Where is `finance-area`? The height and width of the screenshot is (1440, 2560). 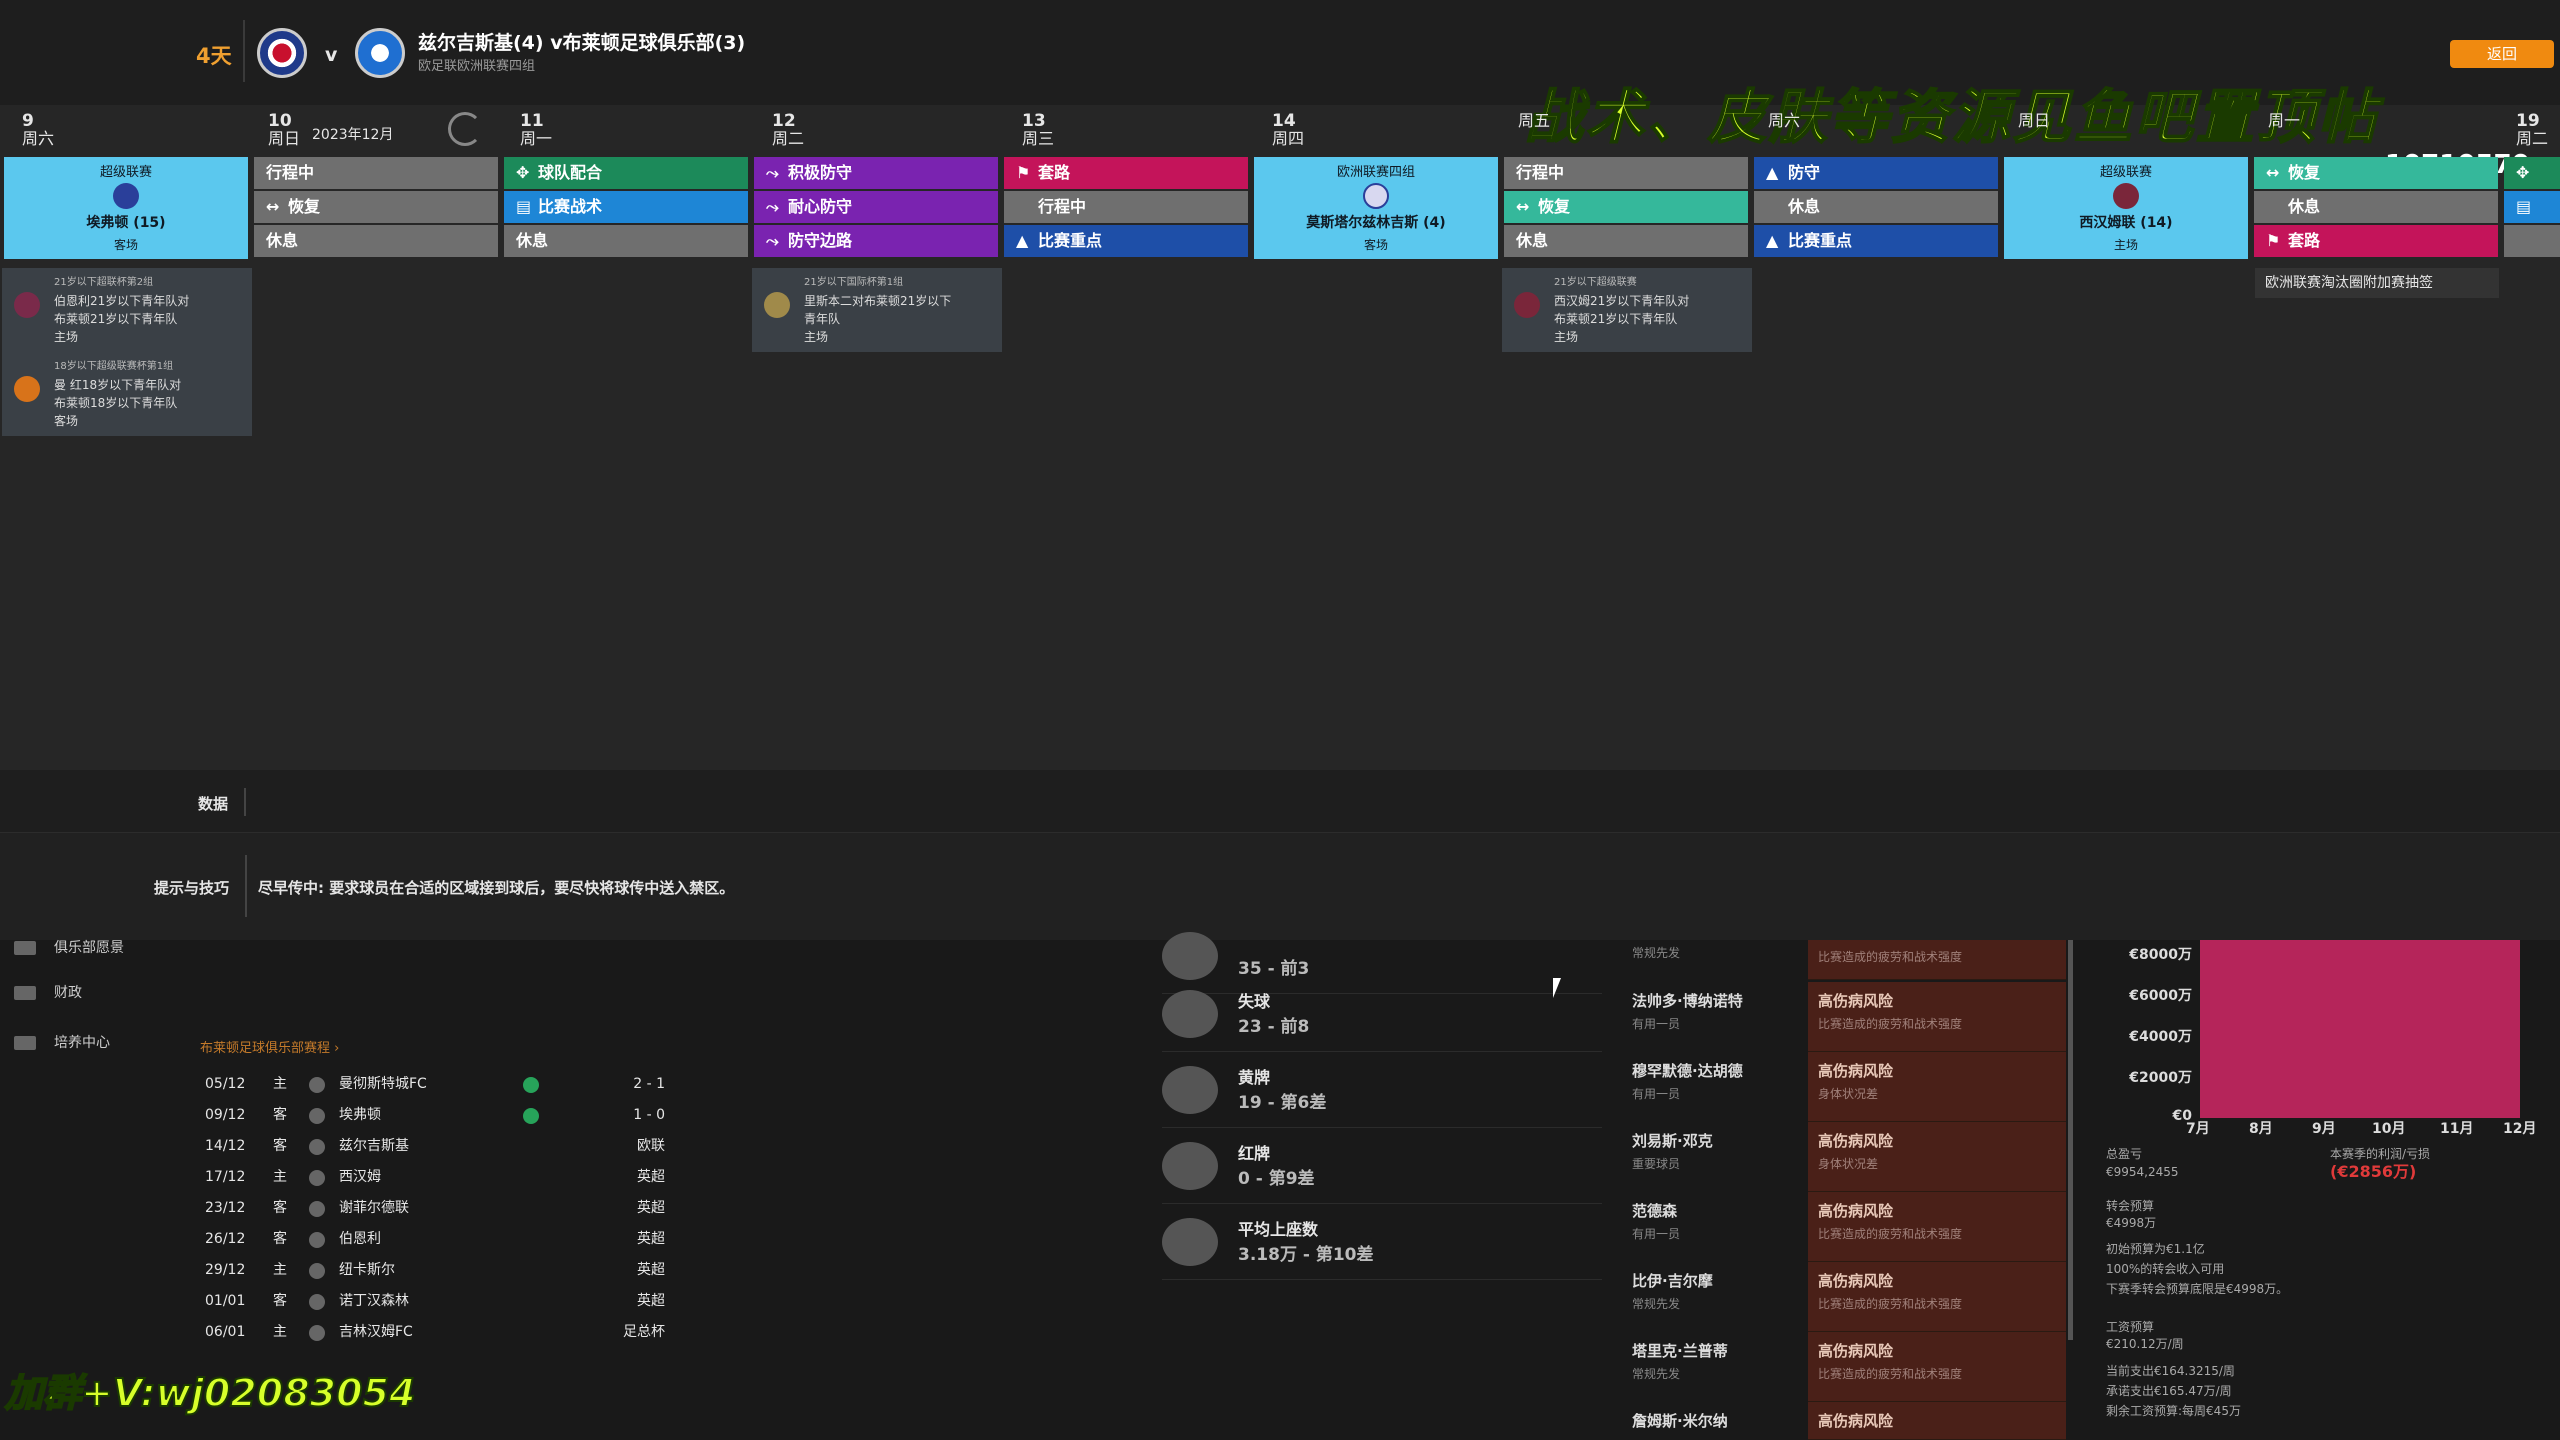 finance-area is located at coordinates (2360, 1029).